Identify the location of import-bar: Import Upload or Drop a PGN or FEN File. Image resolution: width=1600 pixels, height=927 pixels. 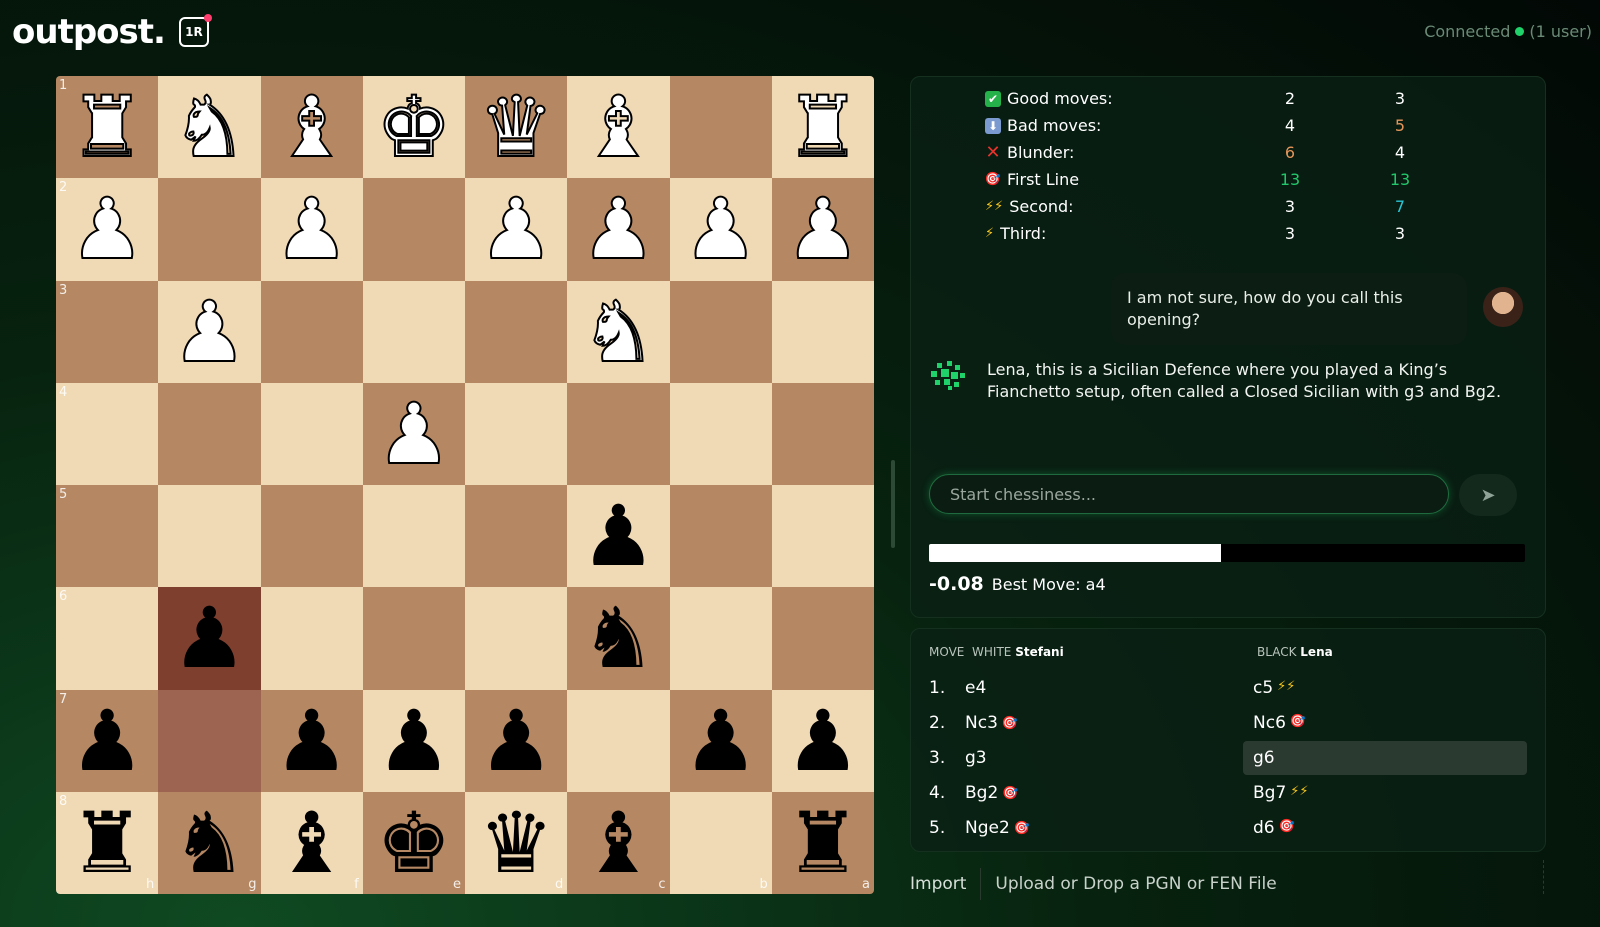
(1093, 884).